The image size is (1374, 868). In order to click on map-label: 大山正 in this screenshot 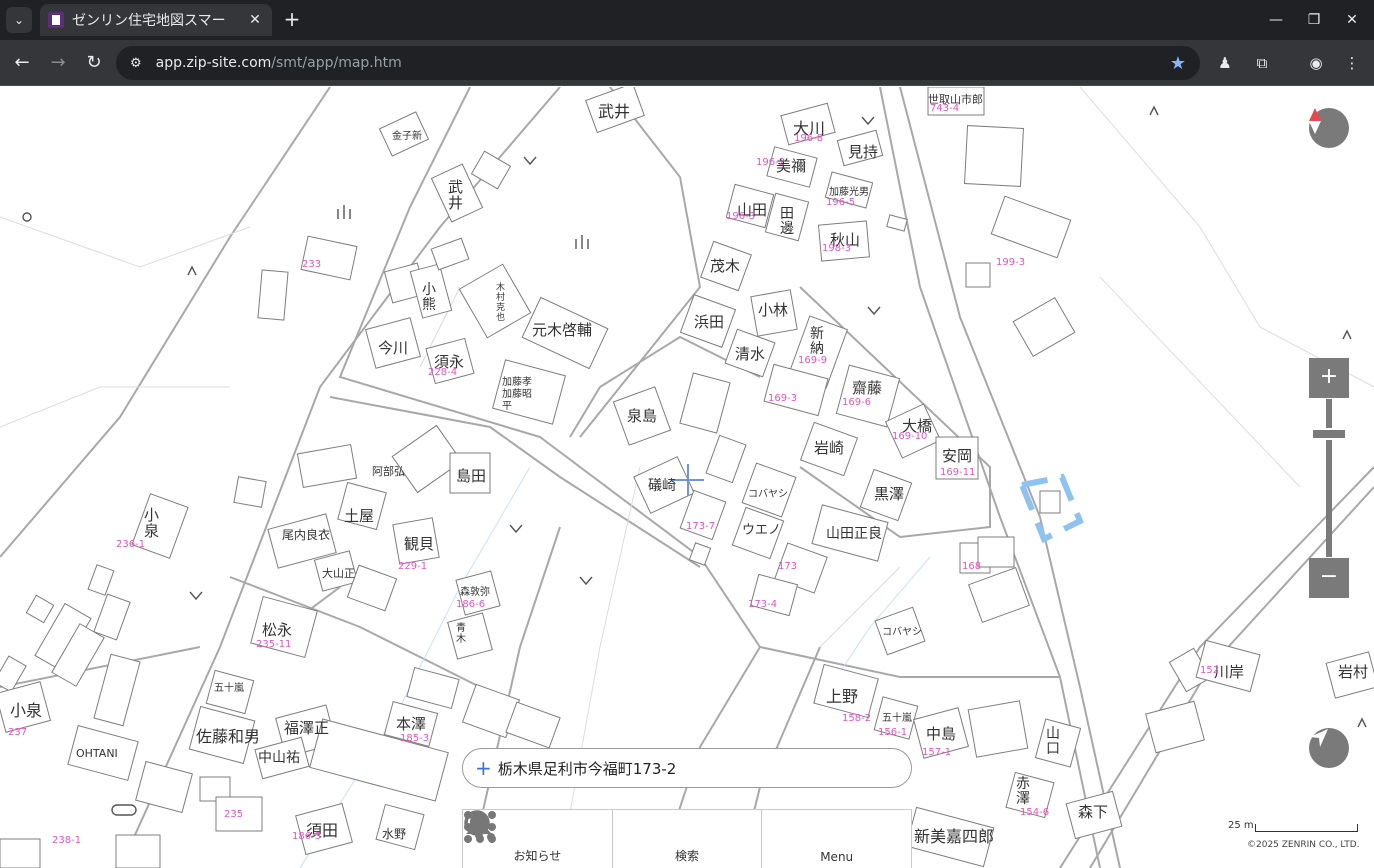, I will do `click(338, 573)`.